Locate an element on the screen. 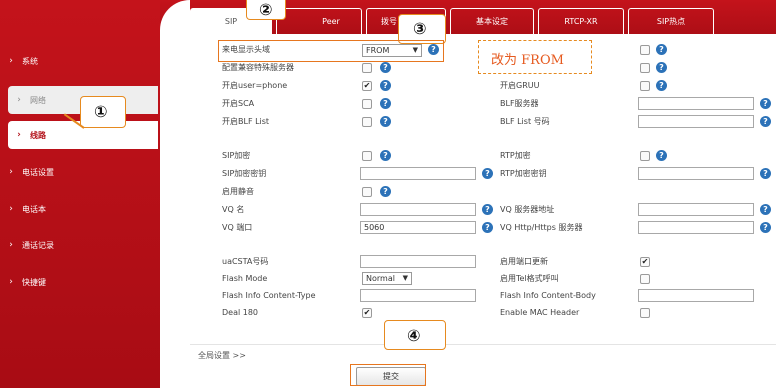  tel-call-label: 启用Tel格式呼叫 is located at coordinates (529, 278).